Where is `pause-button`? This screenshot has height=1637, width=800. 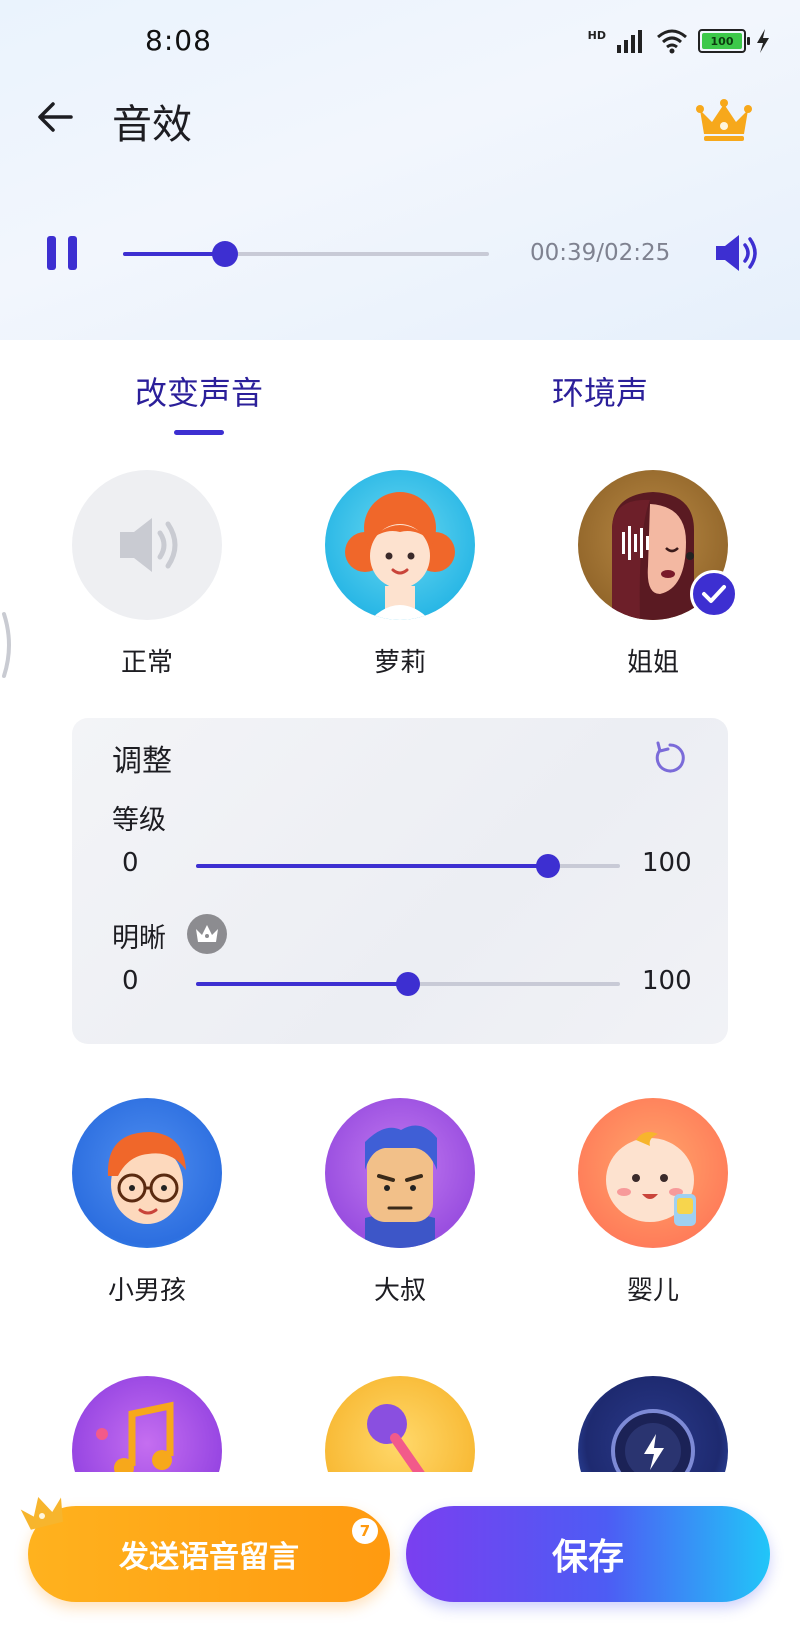 pause-button is located at coordinates (64, 254).